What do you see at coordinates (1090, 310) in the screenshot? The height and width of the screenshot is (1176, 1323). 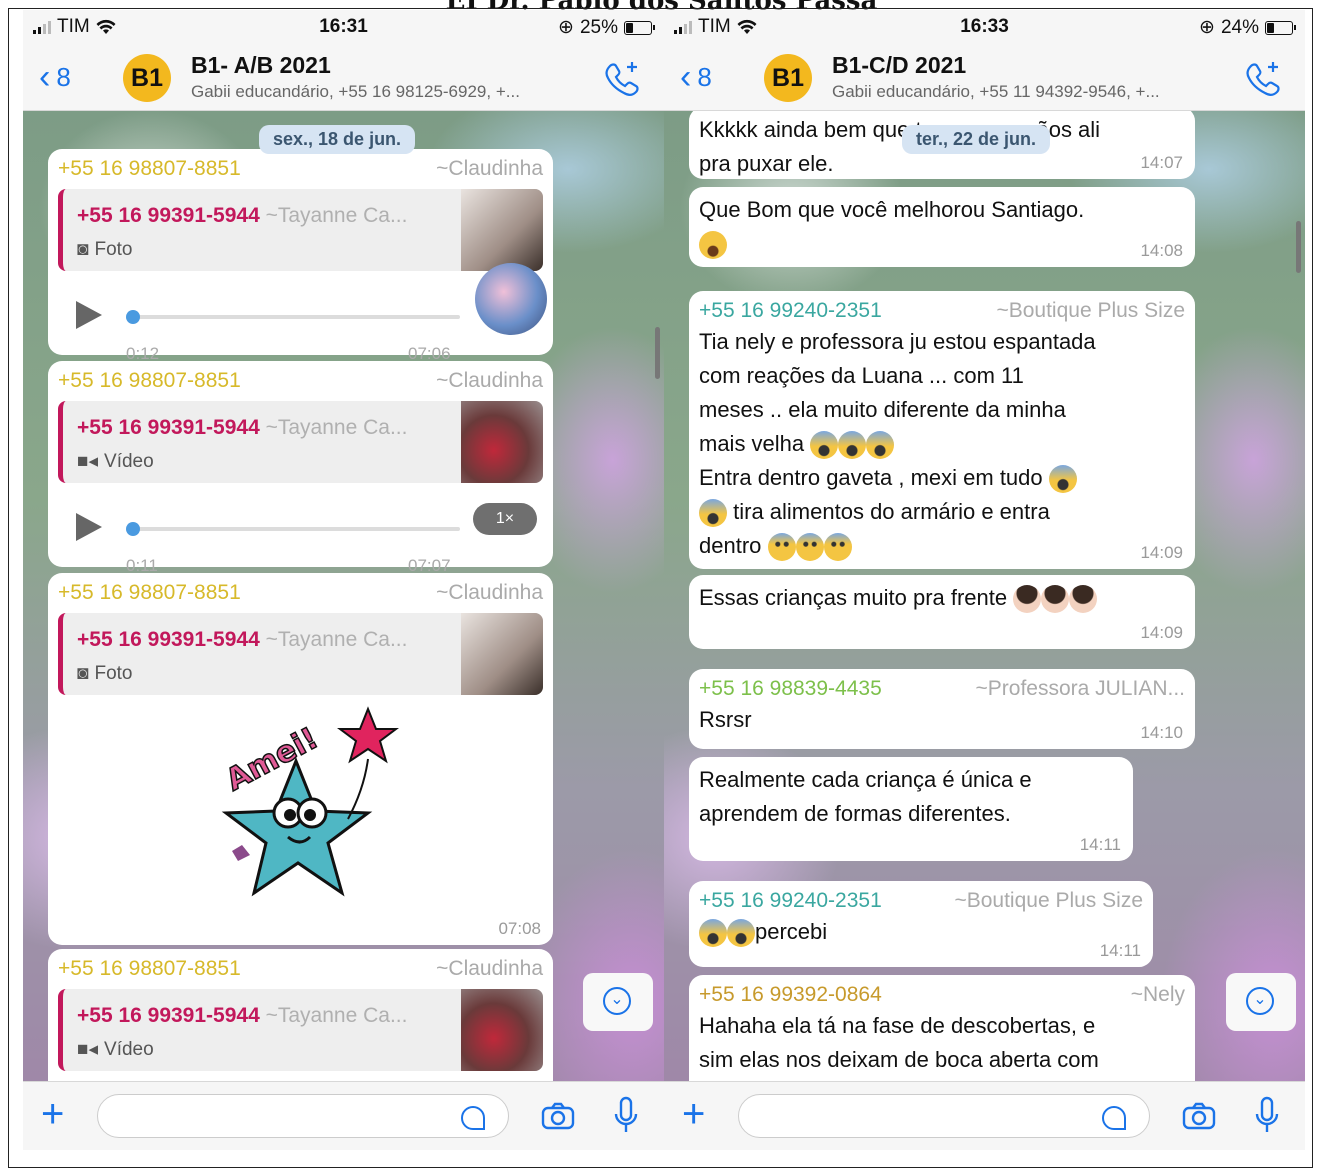 I see `sender-name: ~Boutique Plus Size` at bounding box center [1090, 310].